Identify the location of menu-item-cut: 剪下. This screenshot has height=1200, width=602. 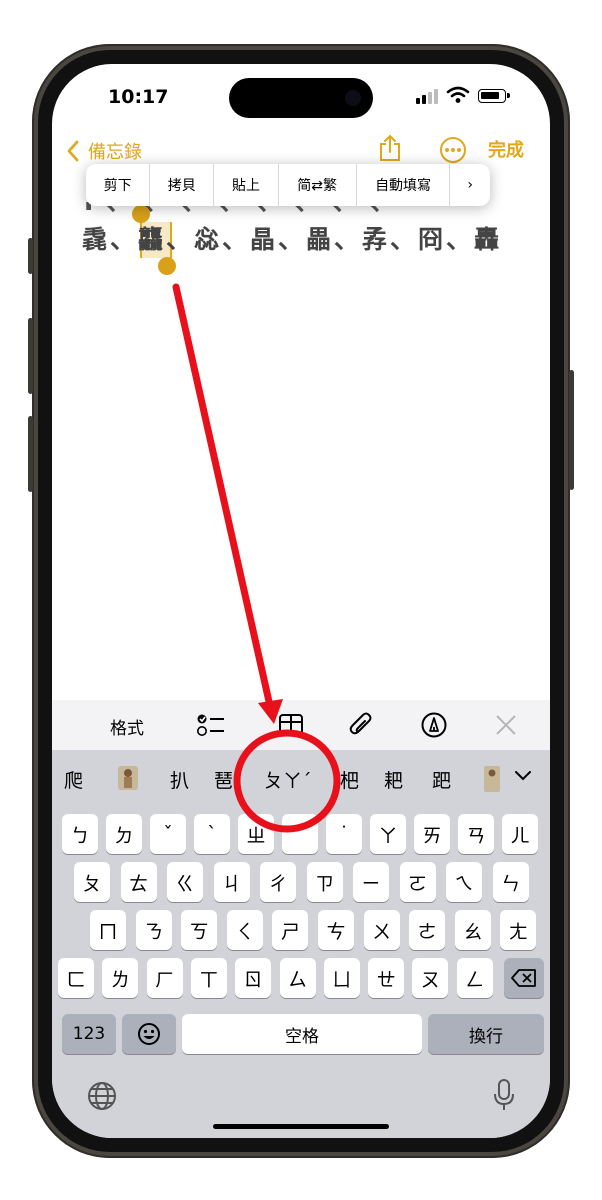
(118, 185).